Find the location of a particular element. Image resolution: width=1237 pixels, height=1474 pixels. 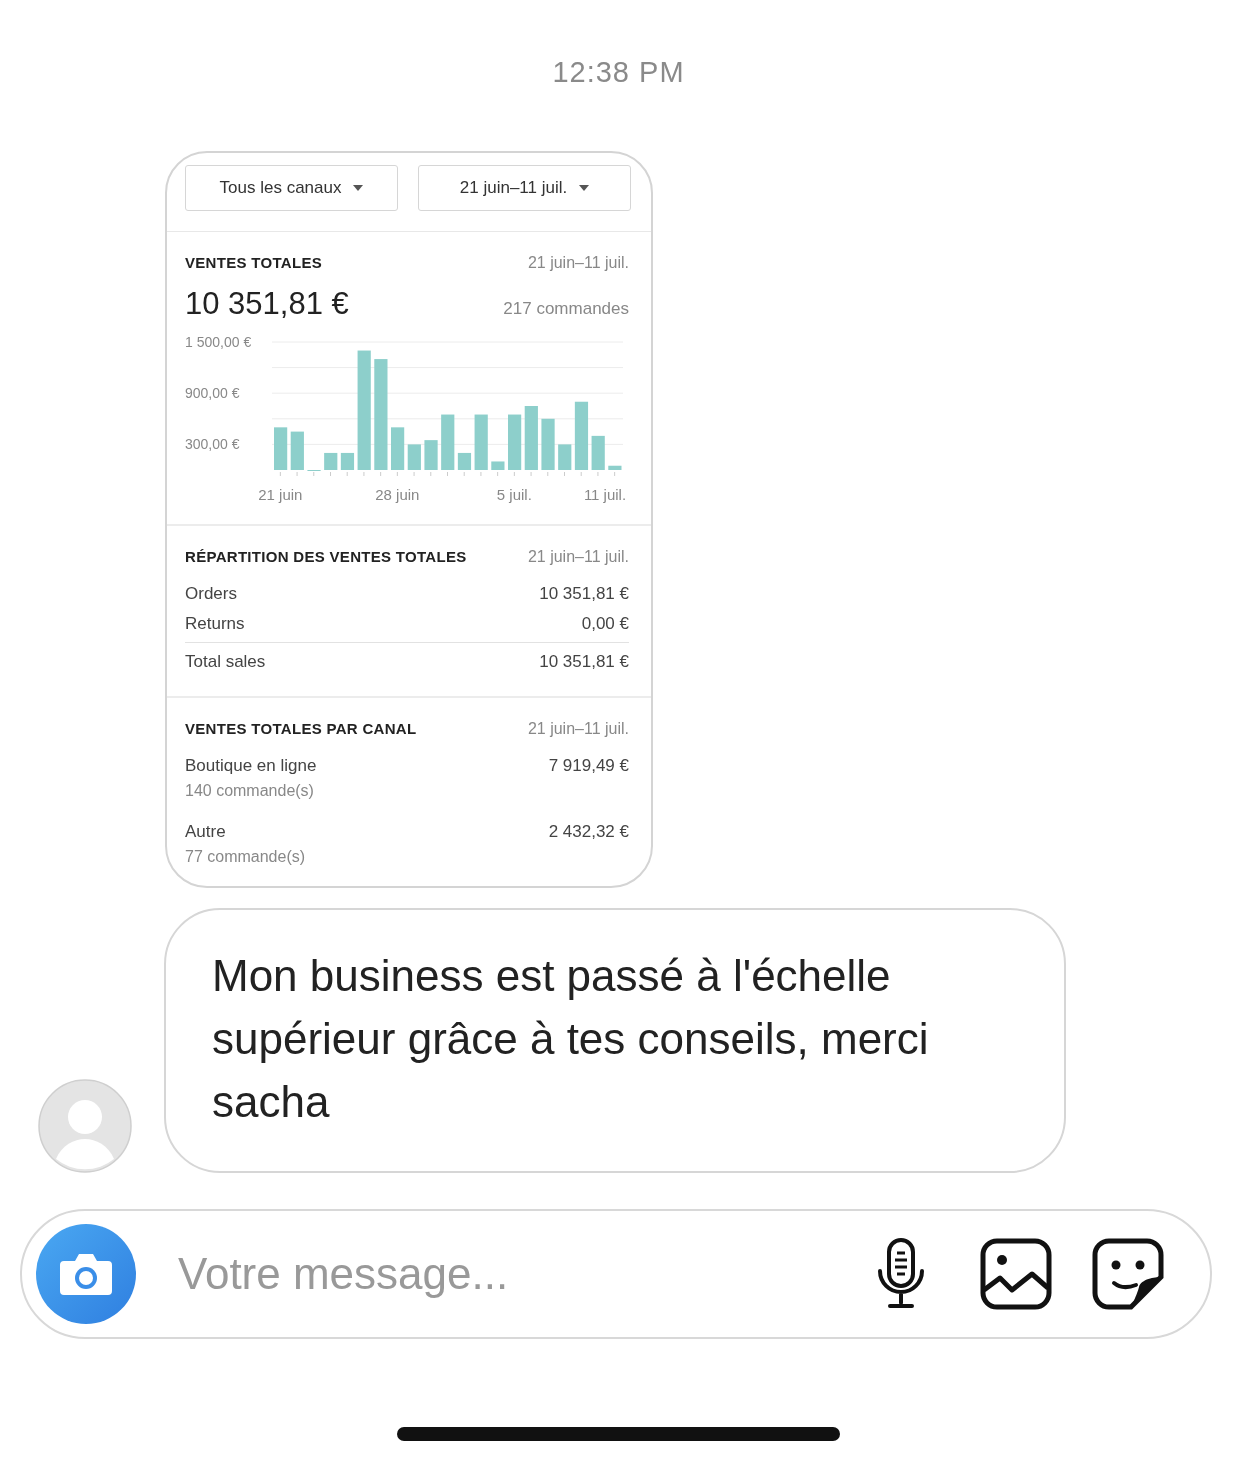

channel-amount: 7 919,49 € is located at coordinates (588, 766).